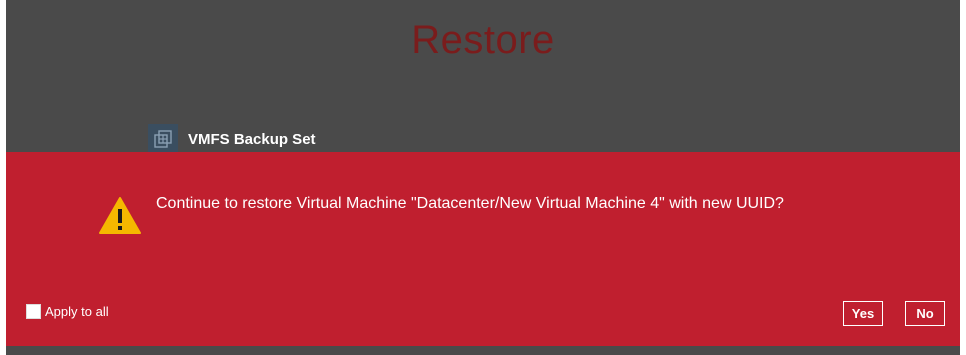 The image size is (966, 355). I want to click on apply-to-all-checkbox: Apply to all, so click(67, 311).